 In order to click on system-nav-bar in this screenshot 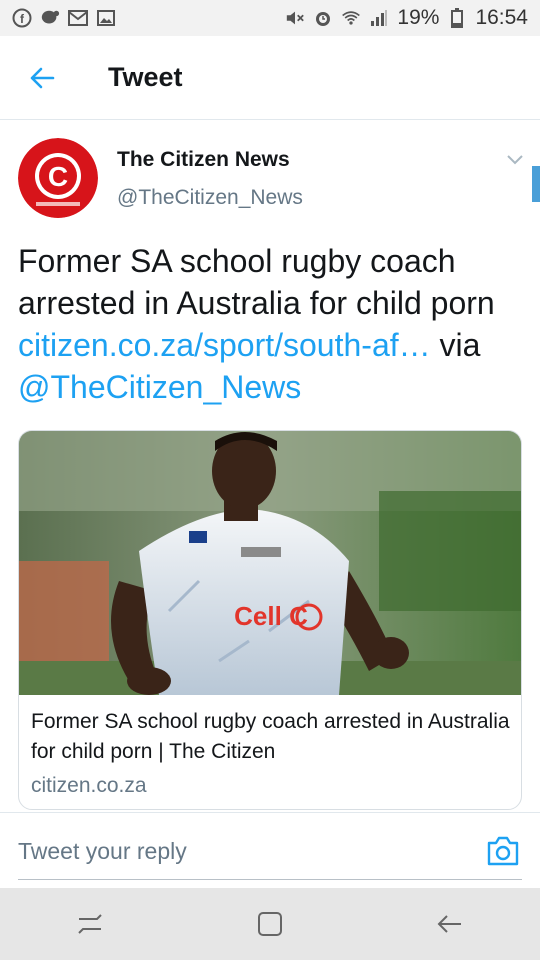, I will do `click(270, 924)`.